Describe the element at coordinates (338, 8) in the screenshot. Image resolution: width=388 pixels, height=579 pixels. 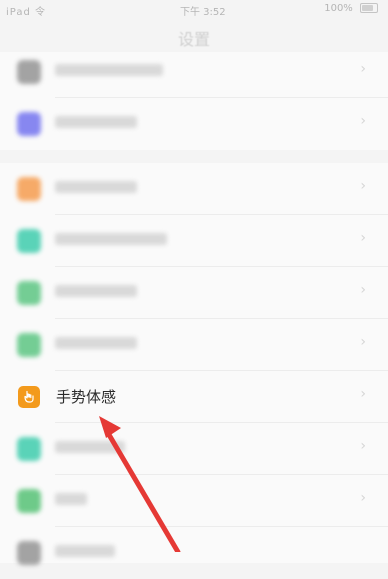
I see `battery-percent: 100%` at that location.